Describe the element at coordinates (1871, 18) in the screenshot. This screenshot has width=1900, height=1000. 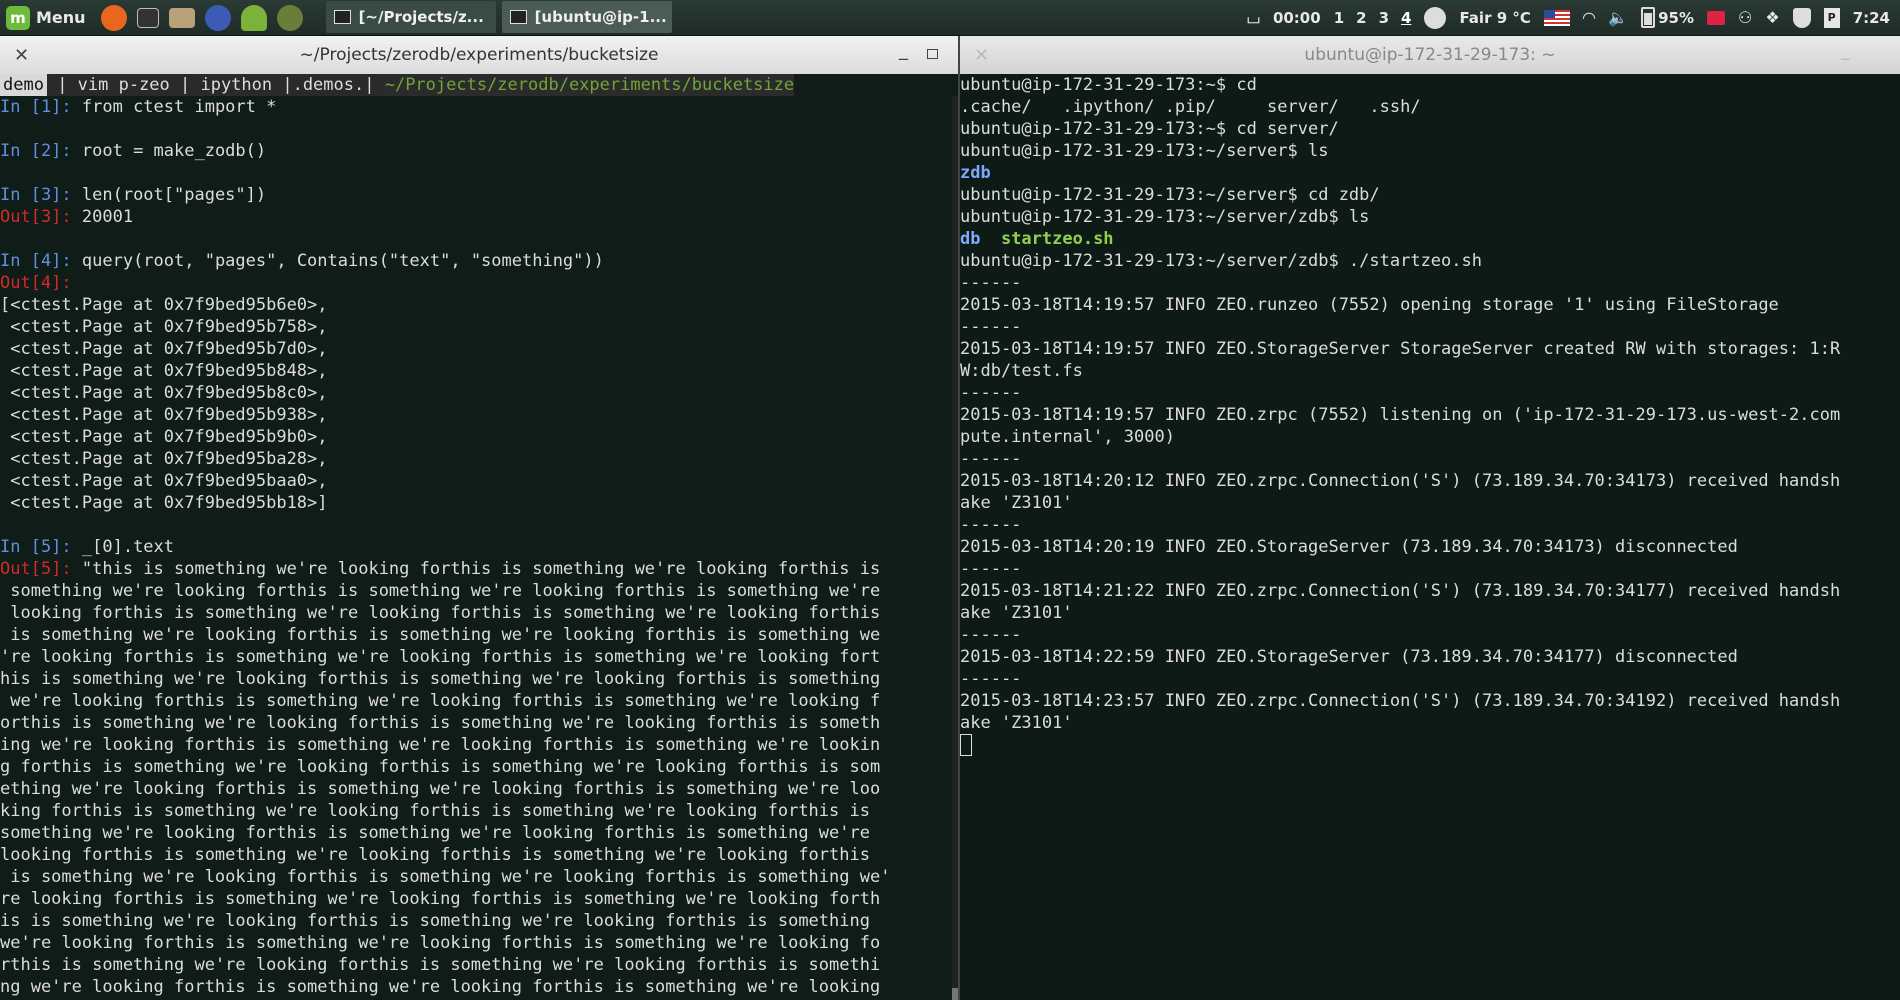
I see `clock: 7:24` at that location.